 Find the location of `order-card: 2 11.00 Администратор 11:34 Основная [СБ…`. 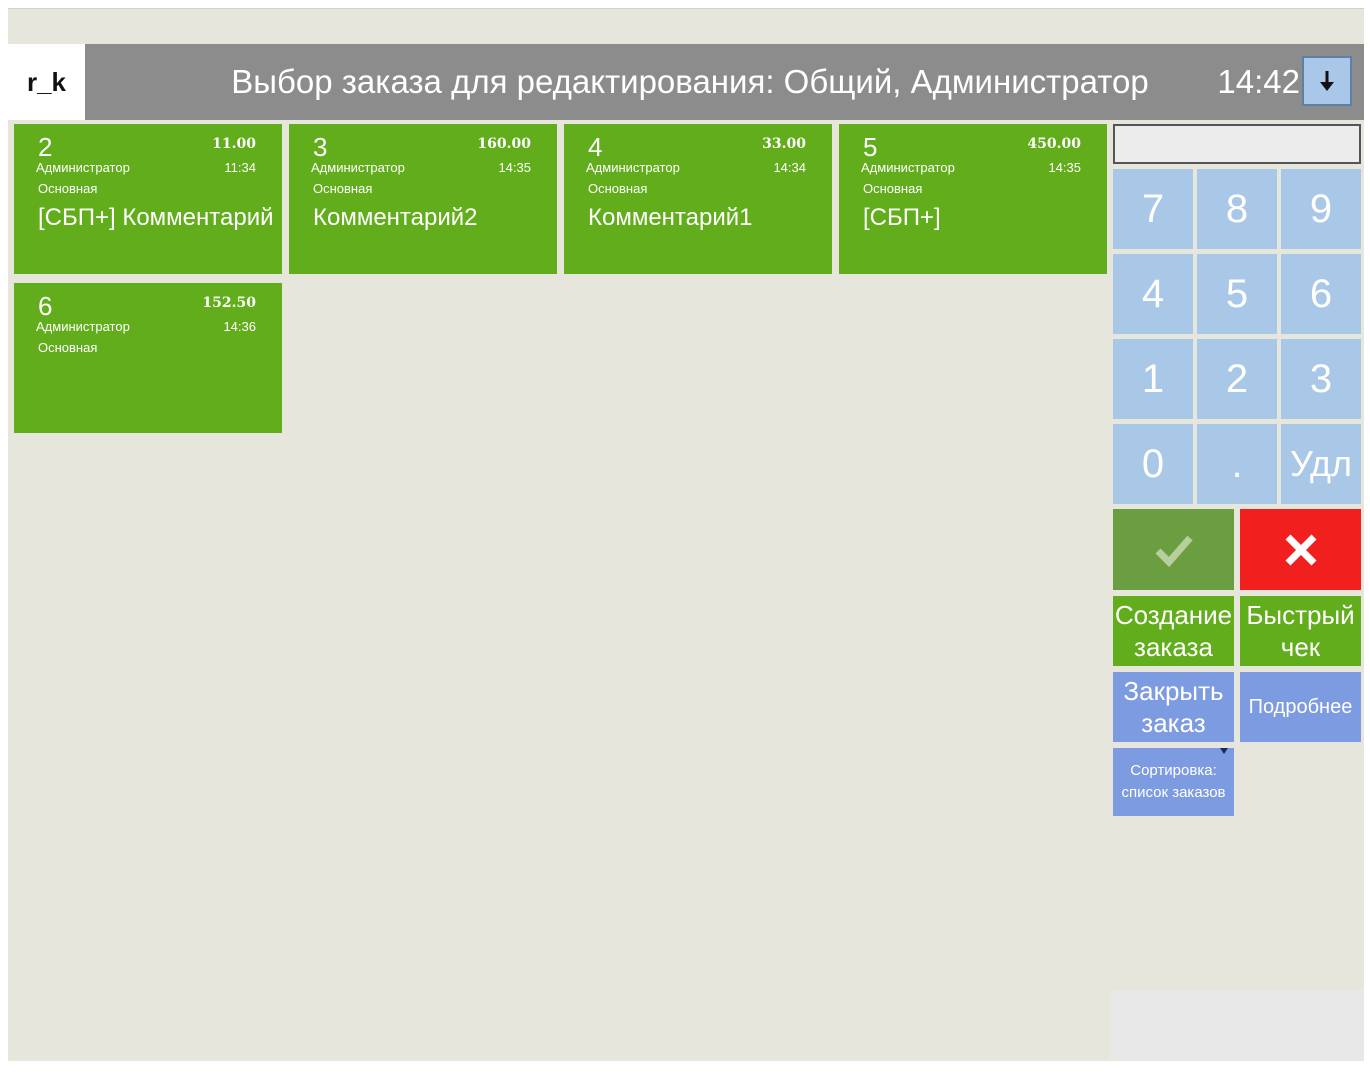

order-card: 2 11.00 Администратор 11:34 Основная [СБ… is located at coordinates (148, 199).